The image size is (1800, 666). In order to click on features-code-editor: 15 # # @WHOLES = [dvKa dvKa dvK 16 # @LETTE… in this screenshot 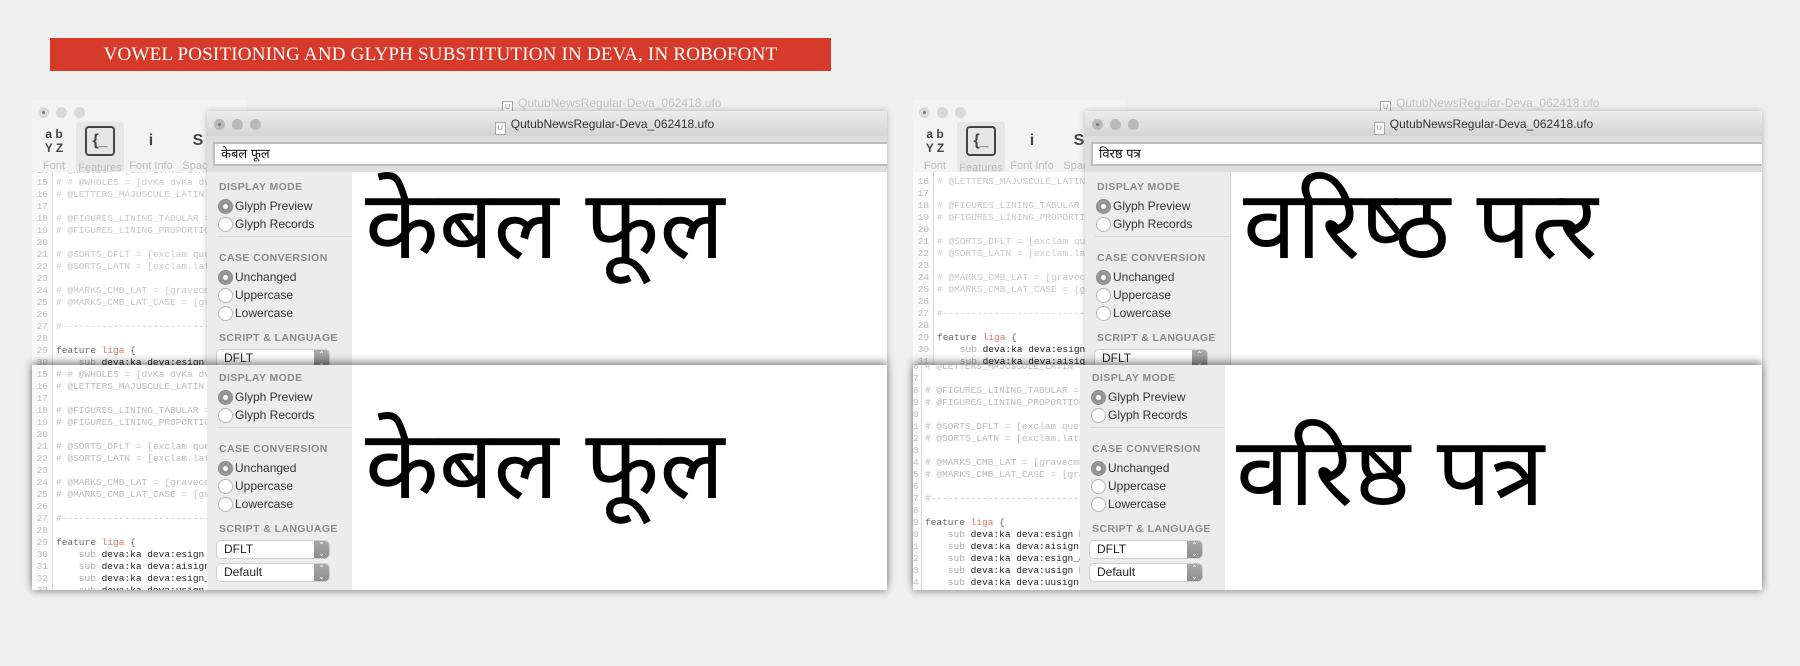, I will do `click(119, 477)`.